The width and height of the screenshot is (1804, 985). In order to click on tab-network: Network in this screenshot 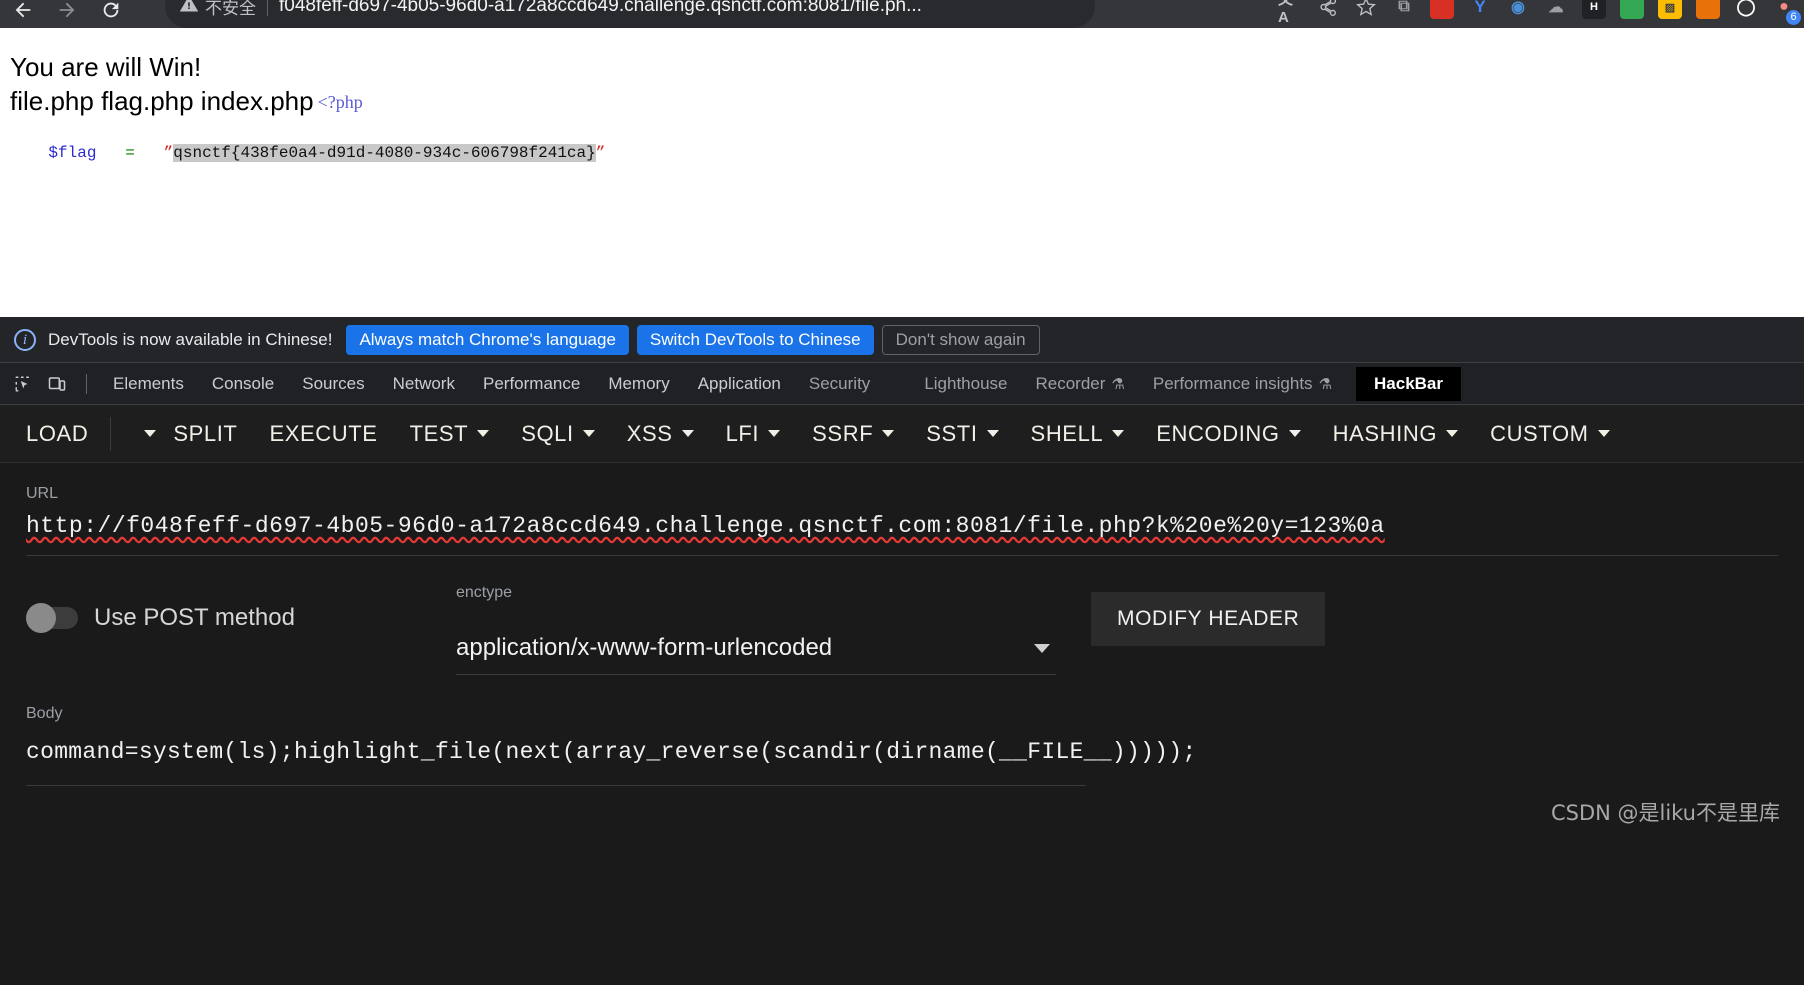, I will do `click(424, 384)`.